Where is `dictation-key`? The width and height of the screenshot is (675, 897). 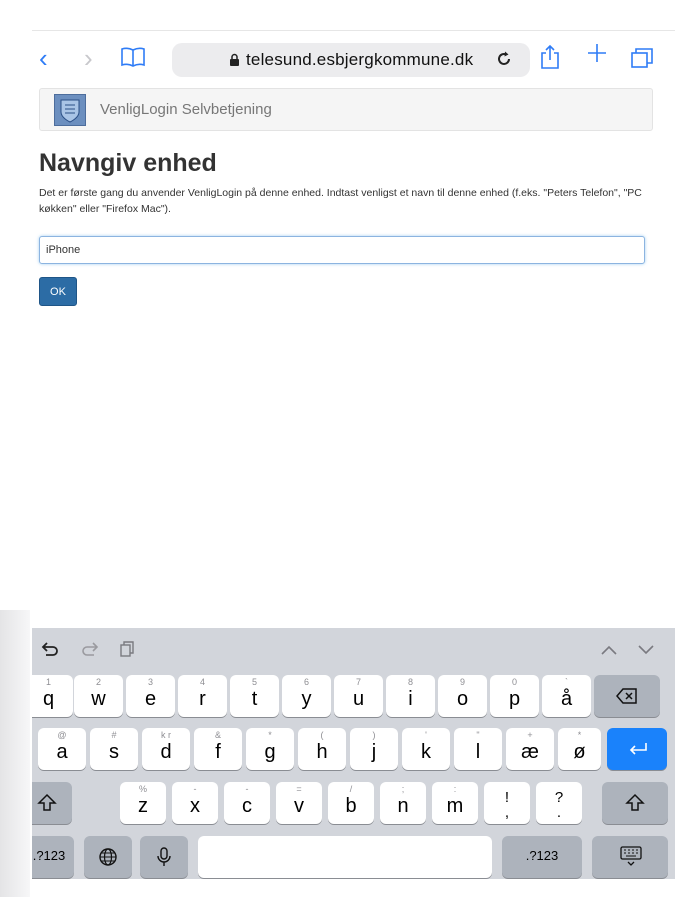 dictation-key is located at coordinates (164, 857).